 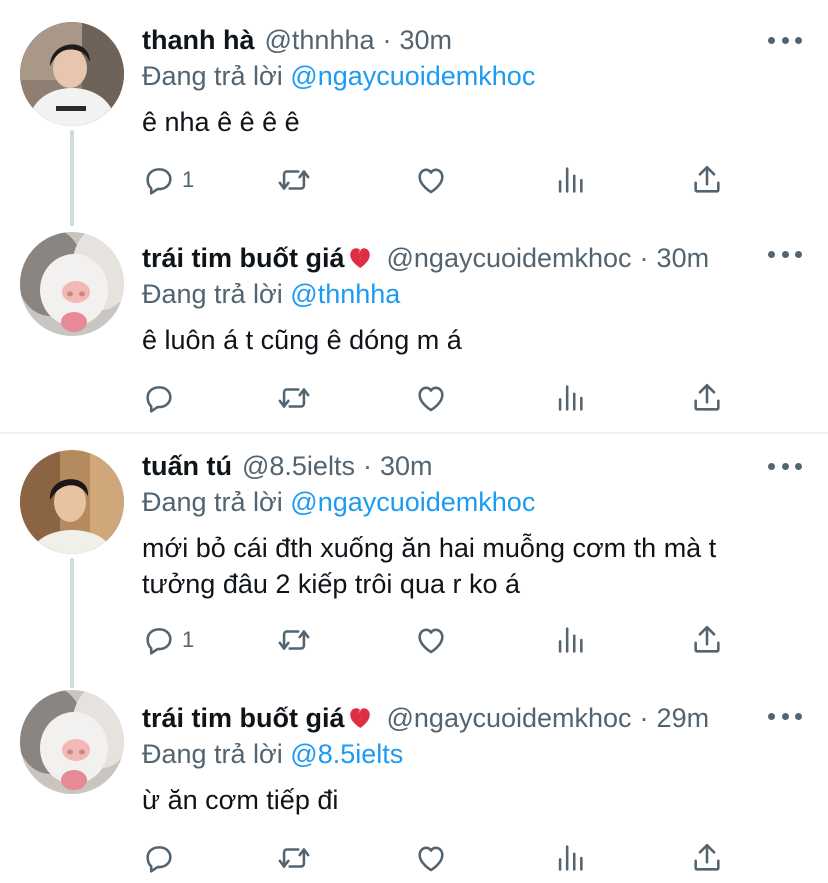 What do you see at coordinates (320, 40) in the screenshot?
I see `user-handle: @thnhha` at bounding box center [320, 40].